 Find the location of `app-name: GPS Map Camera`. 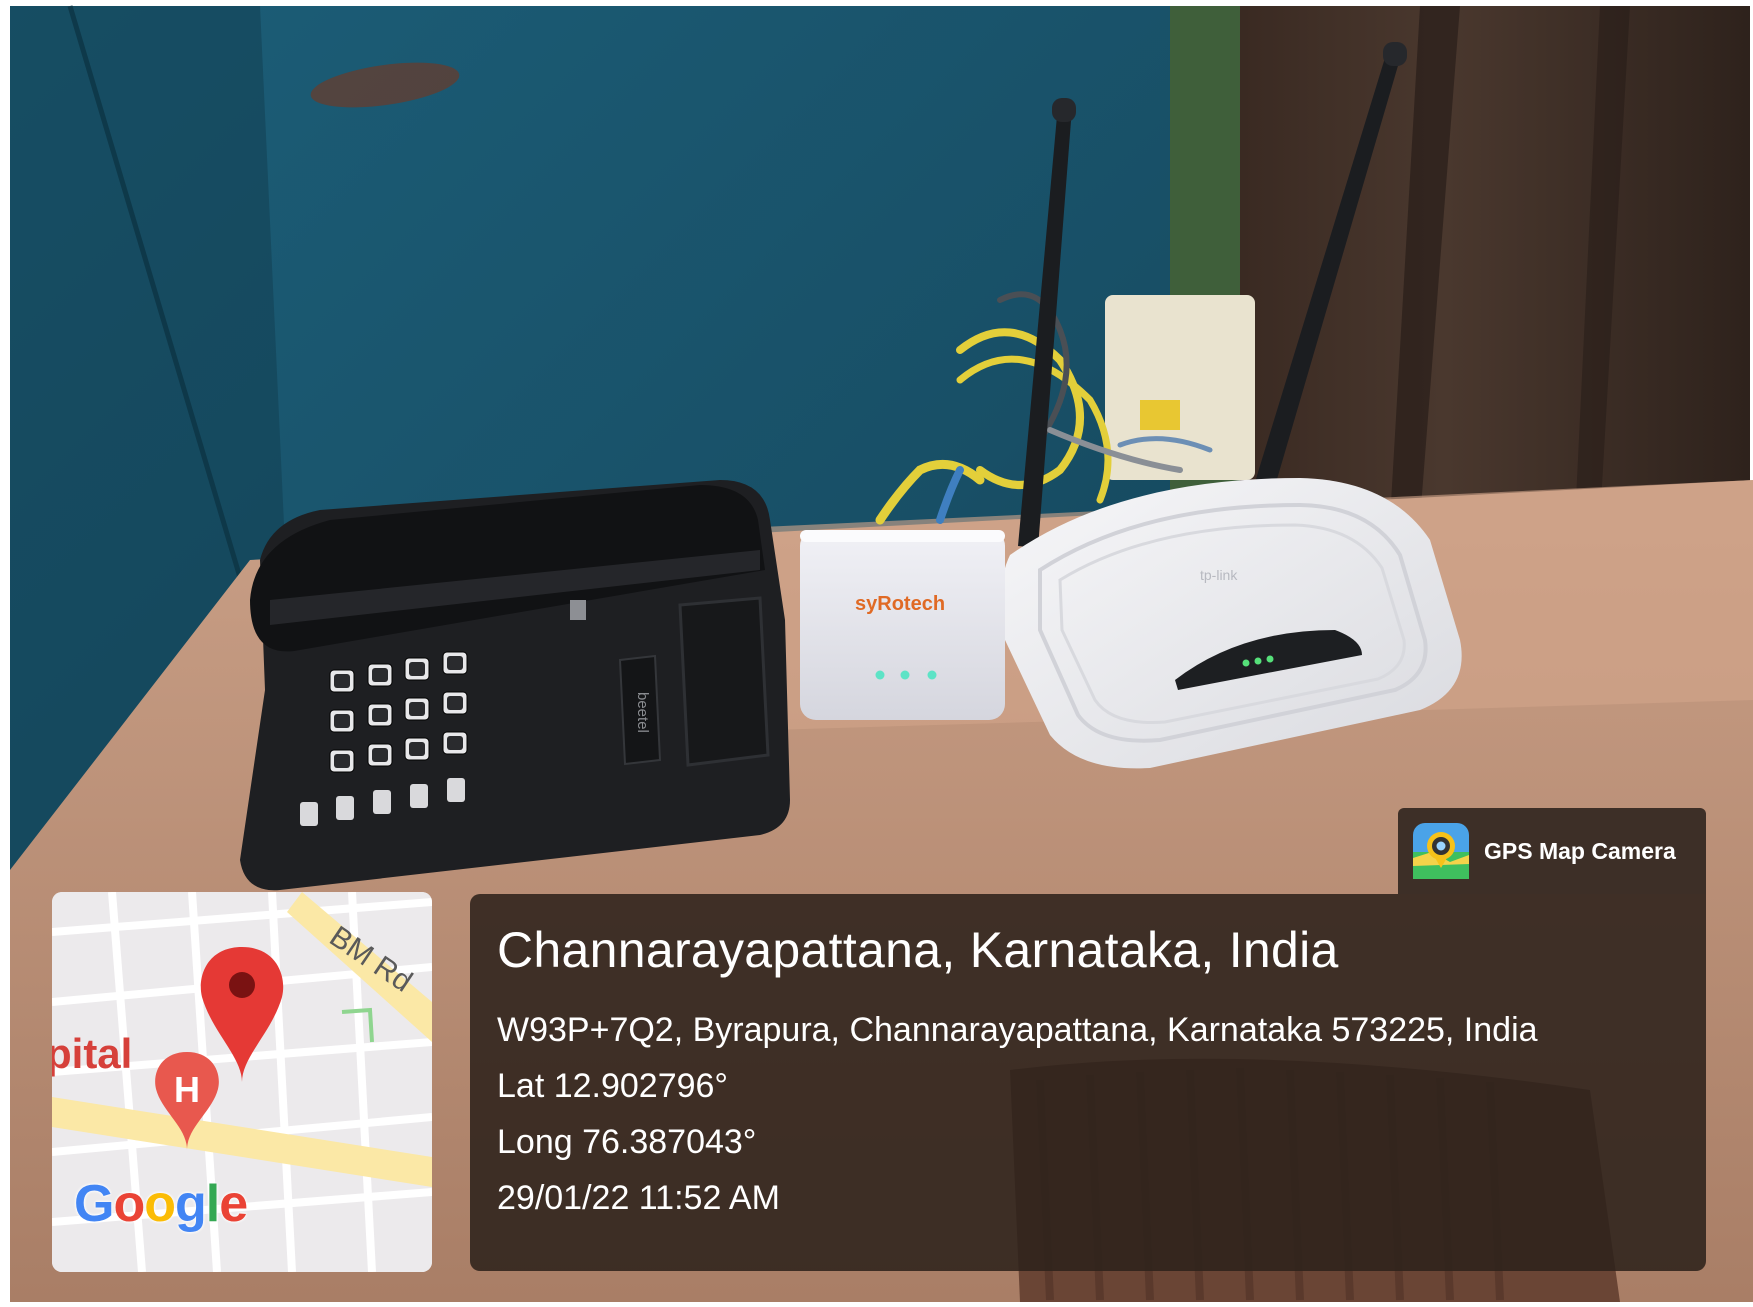

app-name: GPS Map Camera is located at coordinates (1580, 850).